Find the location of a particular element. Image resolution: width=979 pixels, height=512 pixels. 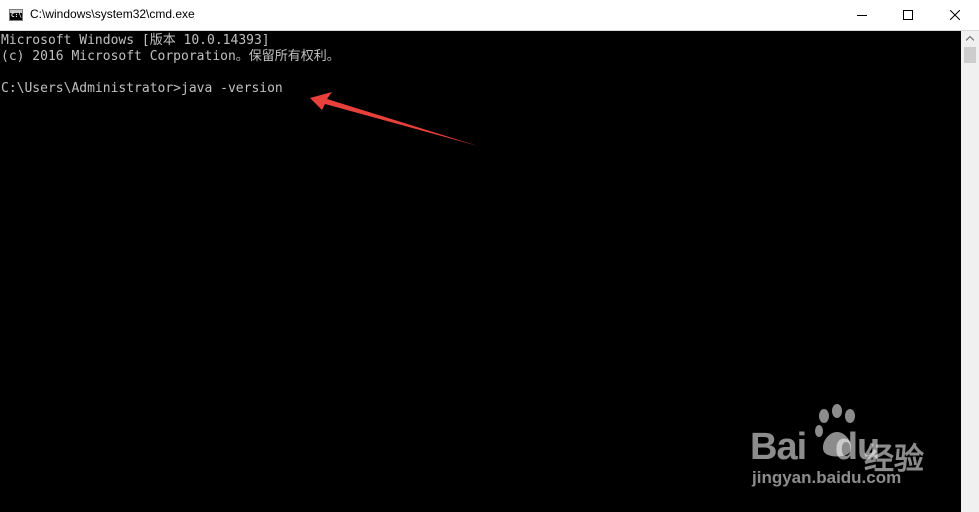

baidu-jingyan-watermark: Bai du 经验 jingyan.baidu.com is located at coordinates (838, 447).